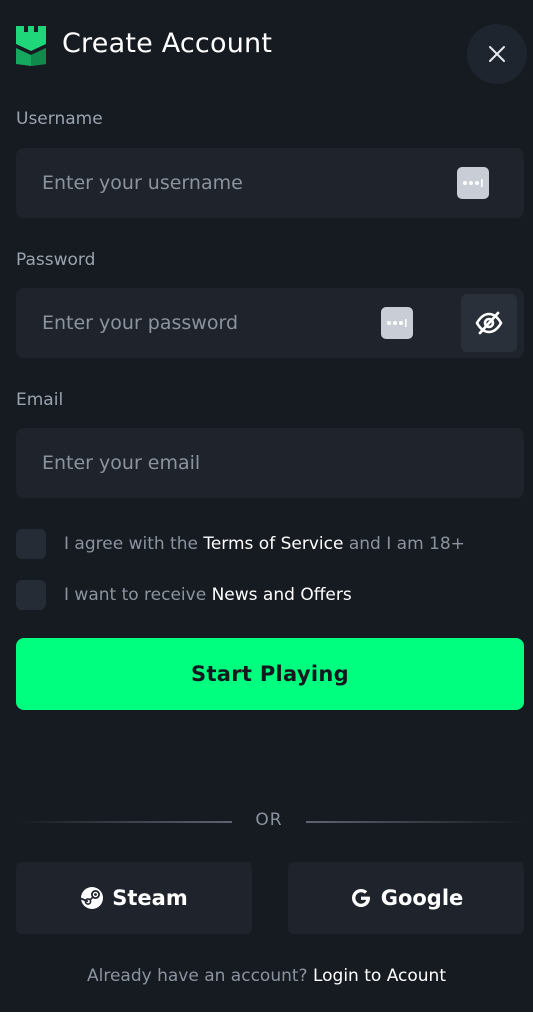 The height and width of the screenshot is (1024, 533). Describe the element at coordinates (92, 898) in the screenshot. I see `steam-icon` at that location.